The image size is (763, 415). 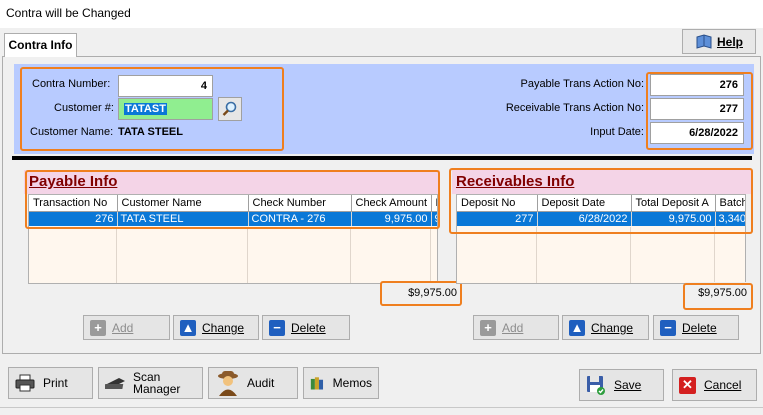 I want to click on payable-change-button: ▲ Change, so click(x=216, y=327).